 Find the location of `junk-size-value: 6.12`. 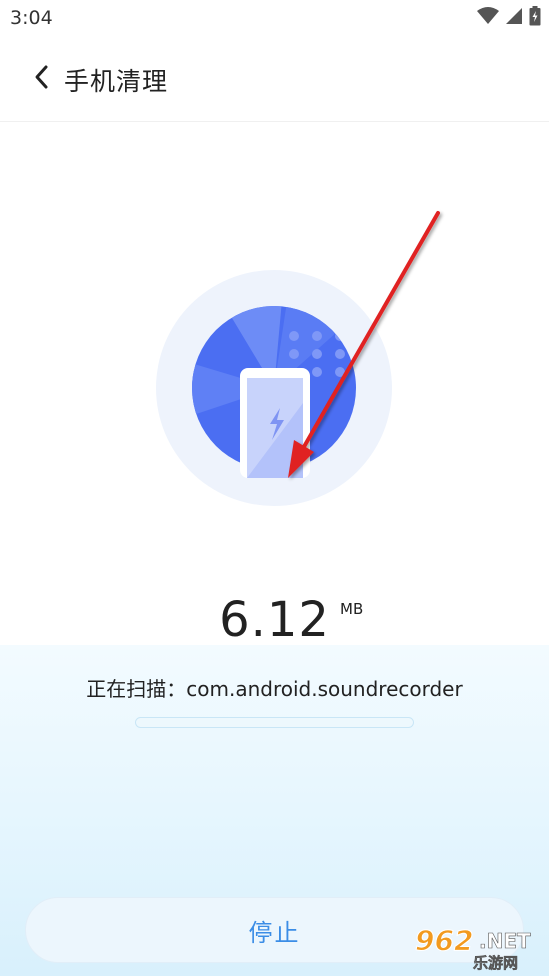

junk-size-value: 6.12 is located at coordinates (274, 620).